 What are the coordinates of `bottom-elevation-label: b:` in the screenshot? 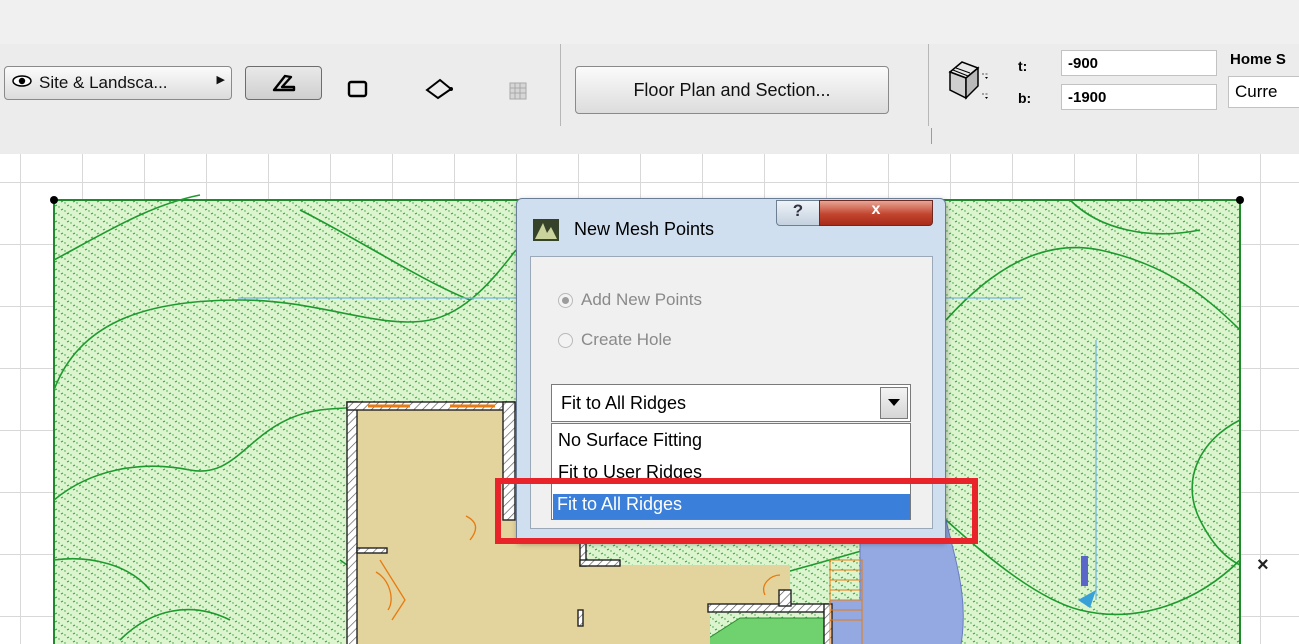 It's located at (1025, 98).